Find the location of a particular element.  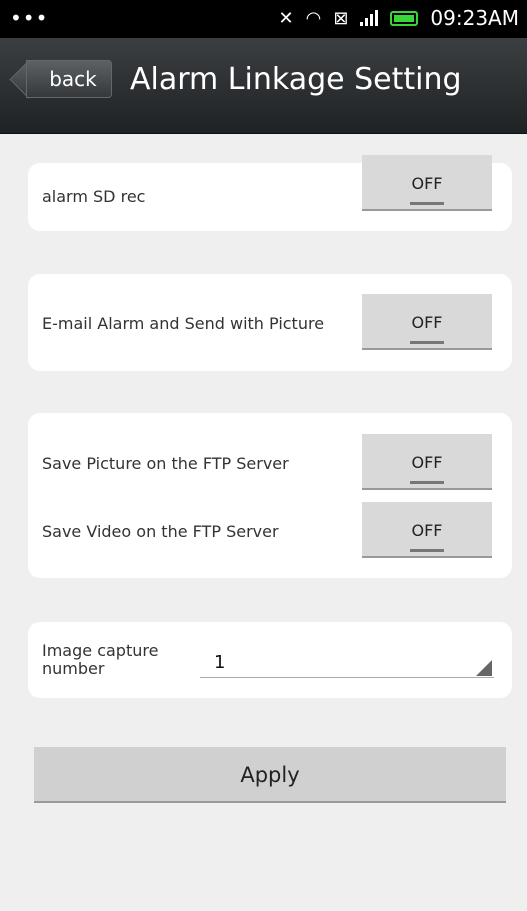

ftp-picture-toggle: OFF is located at coordinates (427, 462).